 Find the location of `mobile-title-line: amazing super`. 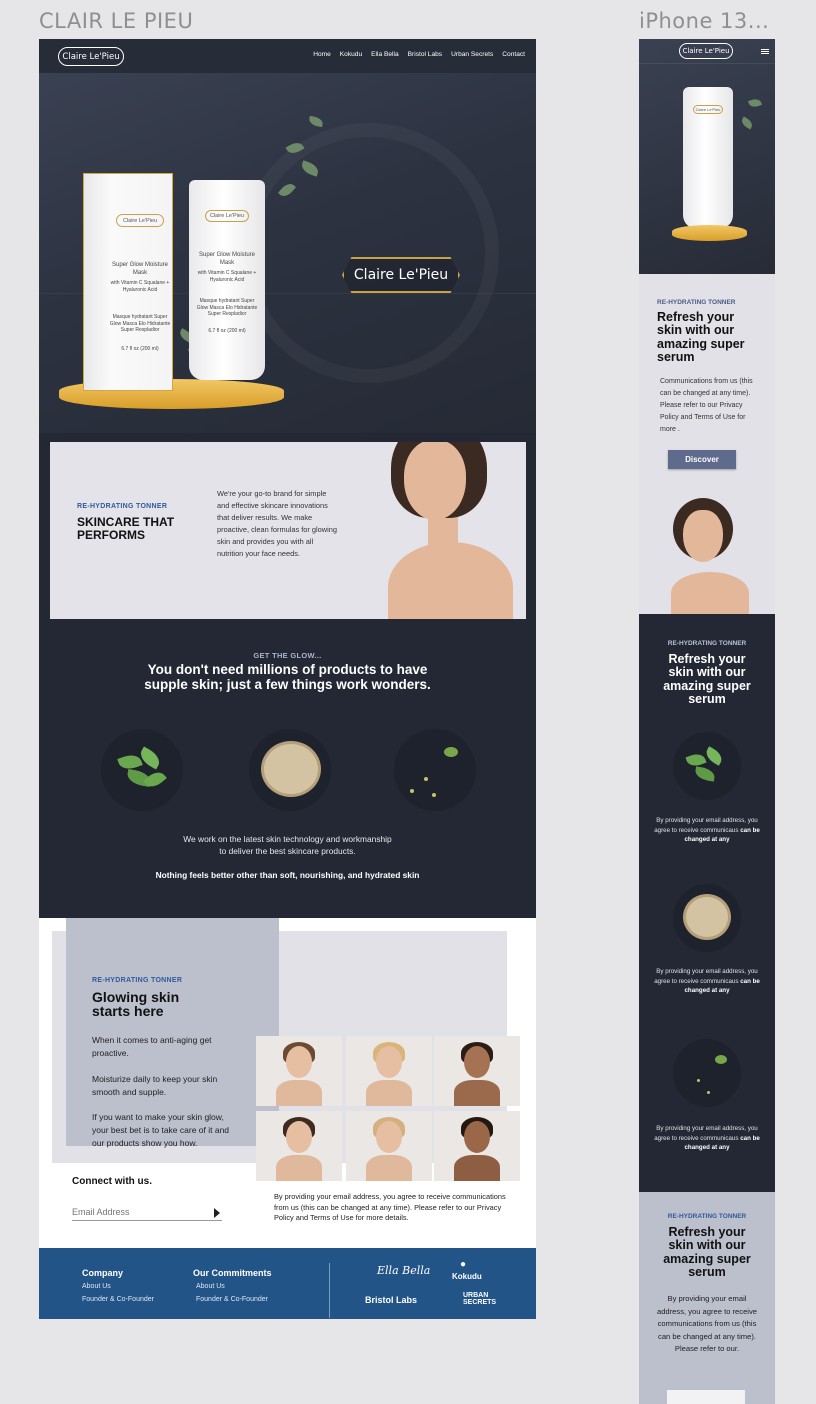

mobile-title-line: amazing super is located at coordinates (707, 1258).